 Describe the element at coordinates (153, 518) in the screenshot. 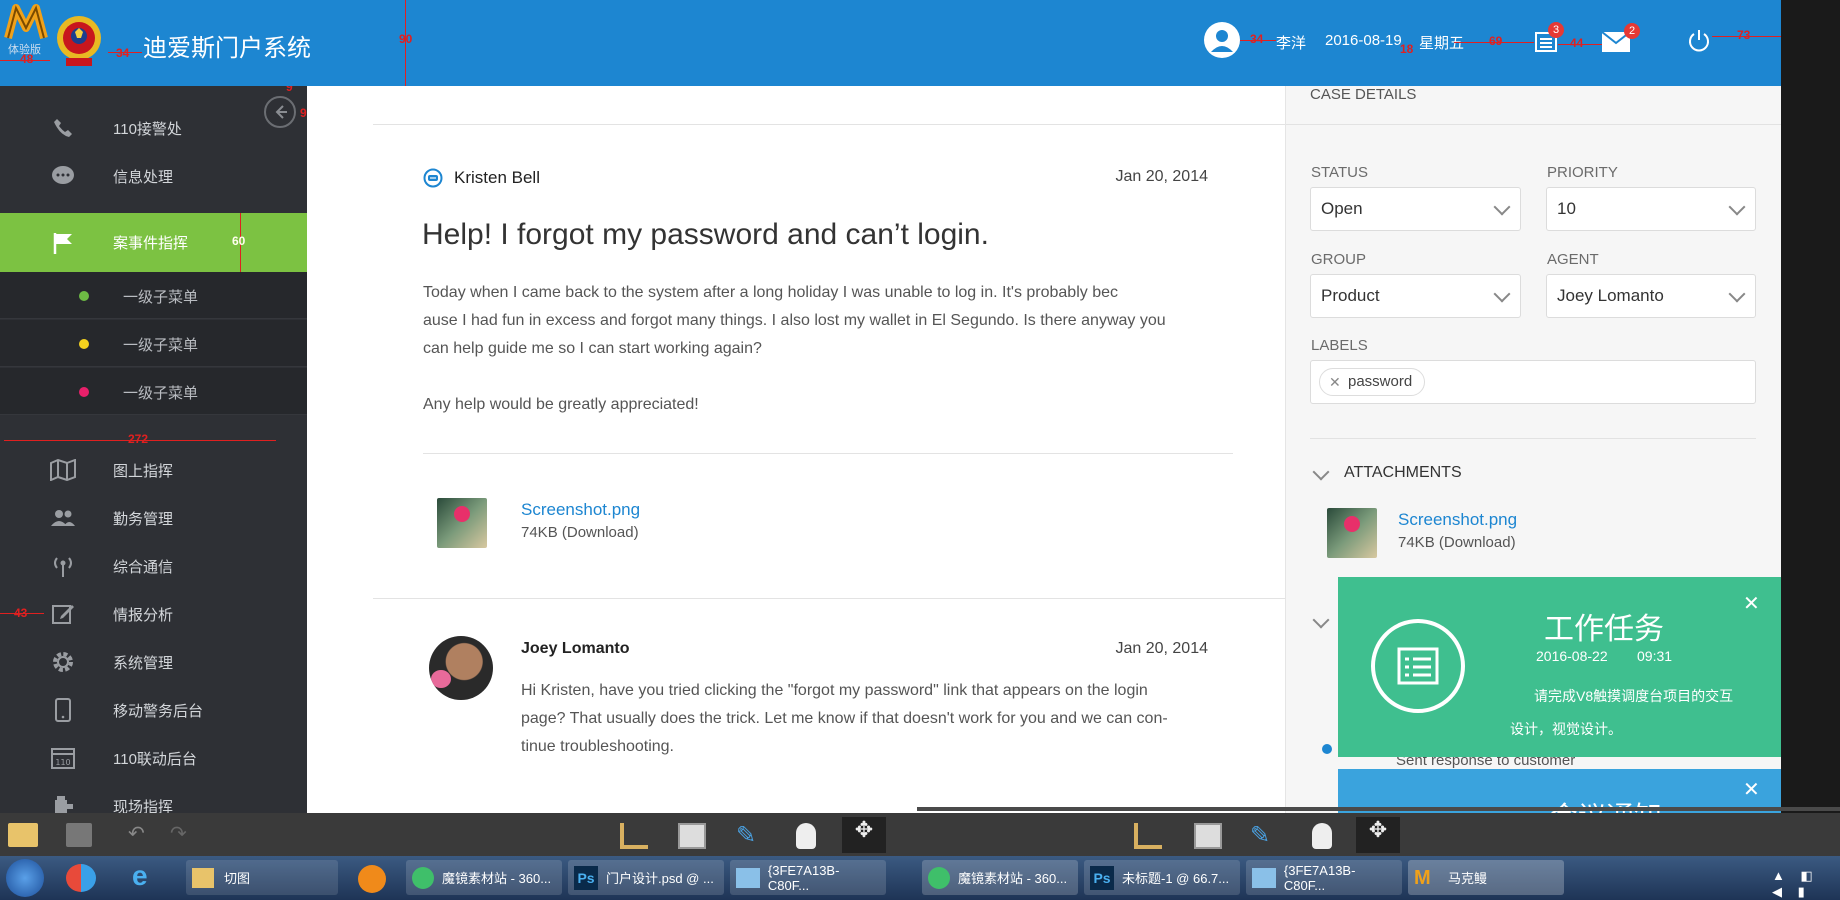

I see `sidebar-item-duty: 勤务管理` at that location.